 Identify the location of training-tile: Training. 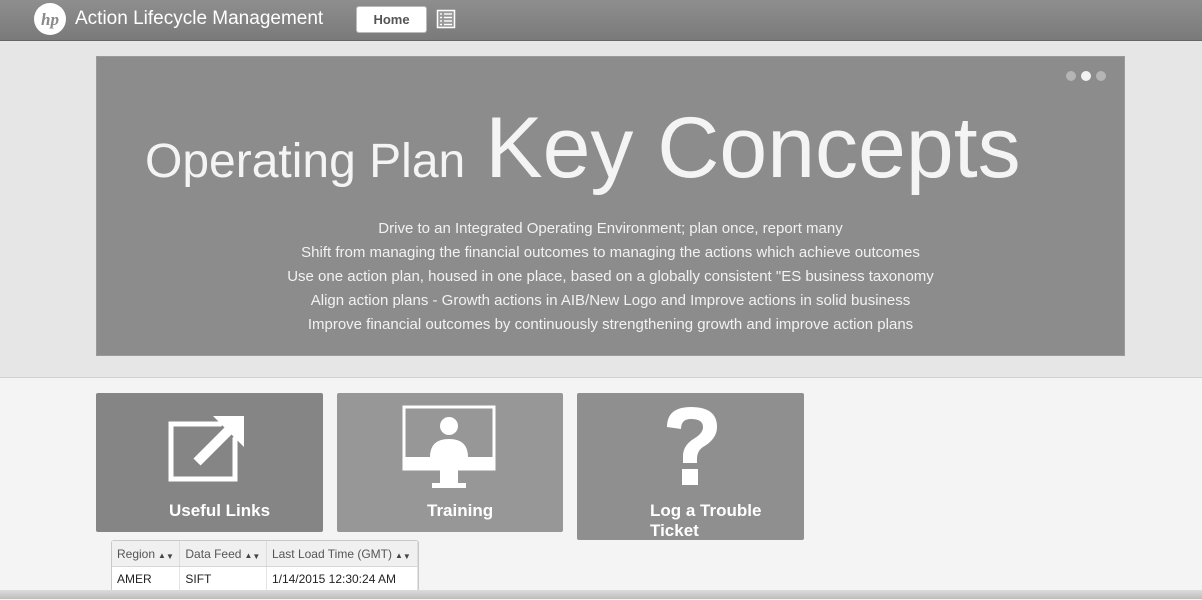
(450, 462).